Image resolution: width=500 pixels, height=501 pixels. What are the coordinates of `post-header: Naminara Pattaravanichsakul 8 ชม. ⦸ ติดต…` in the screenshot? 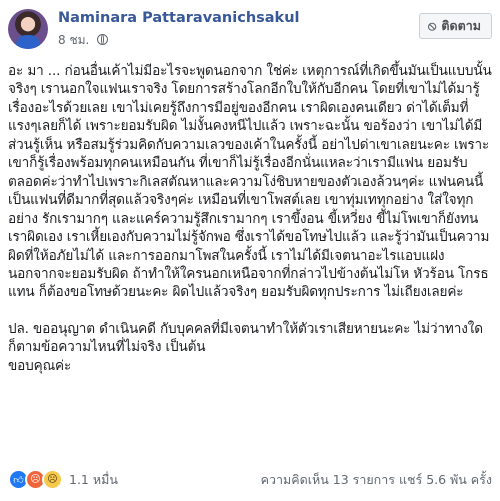 It's located at (250, 29).